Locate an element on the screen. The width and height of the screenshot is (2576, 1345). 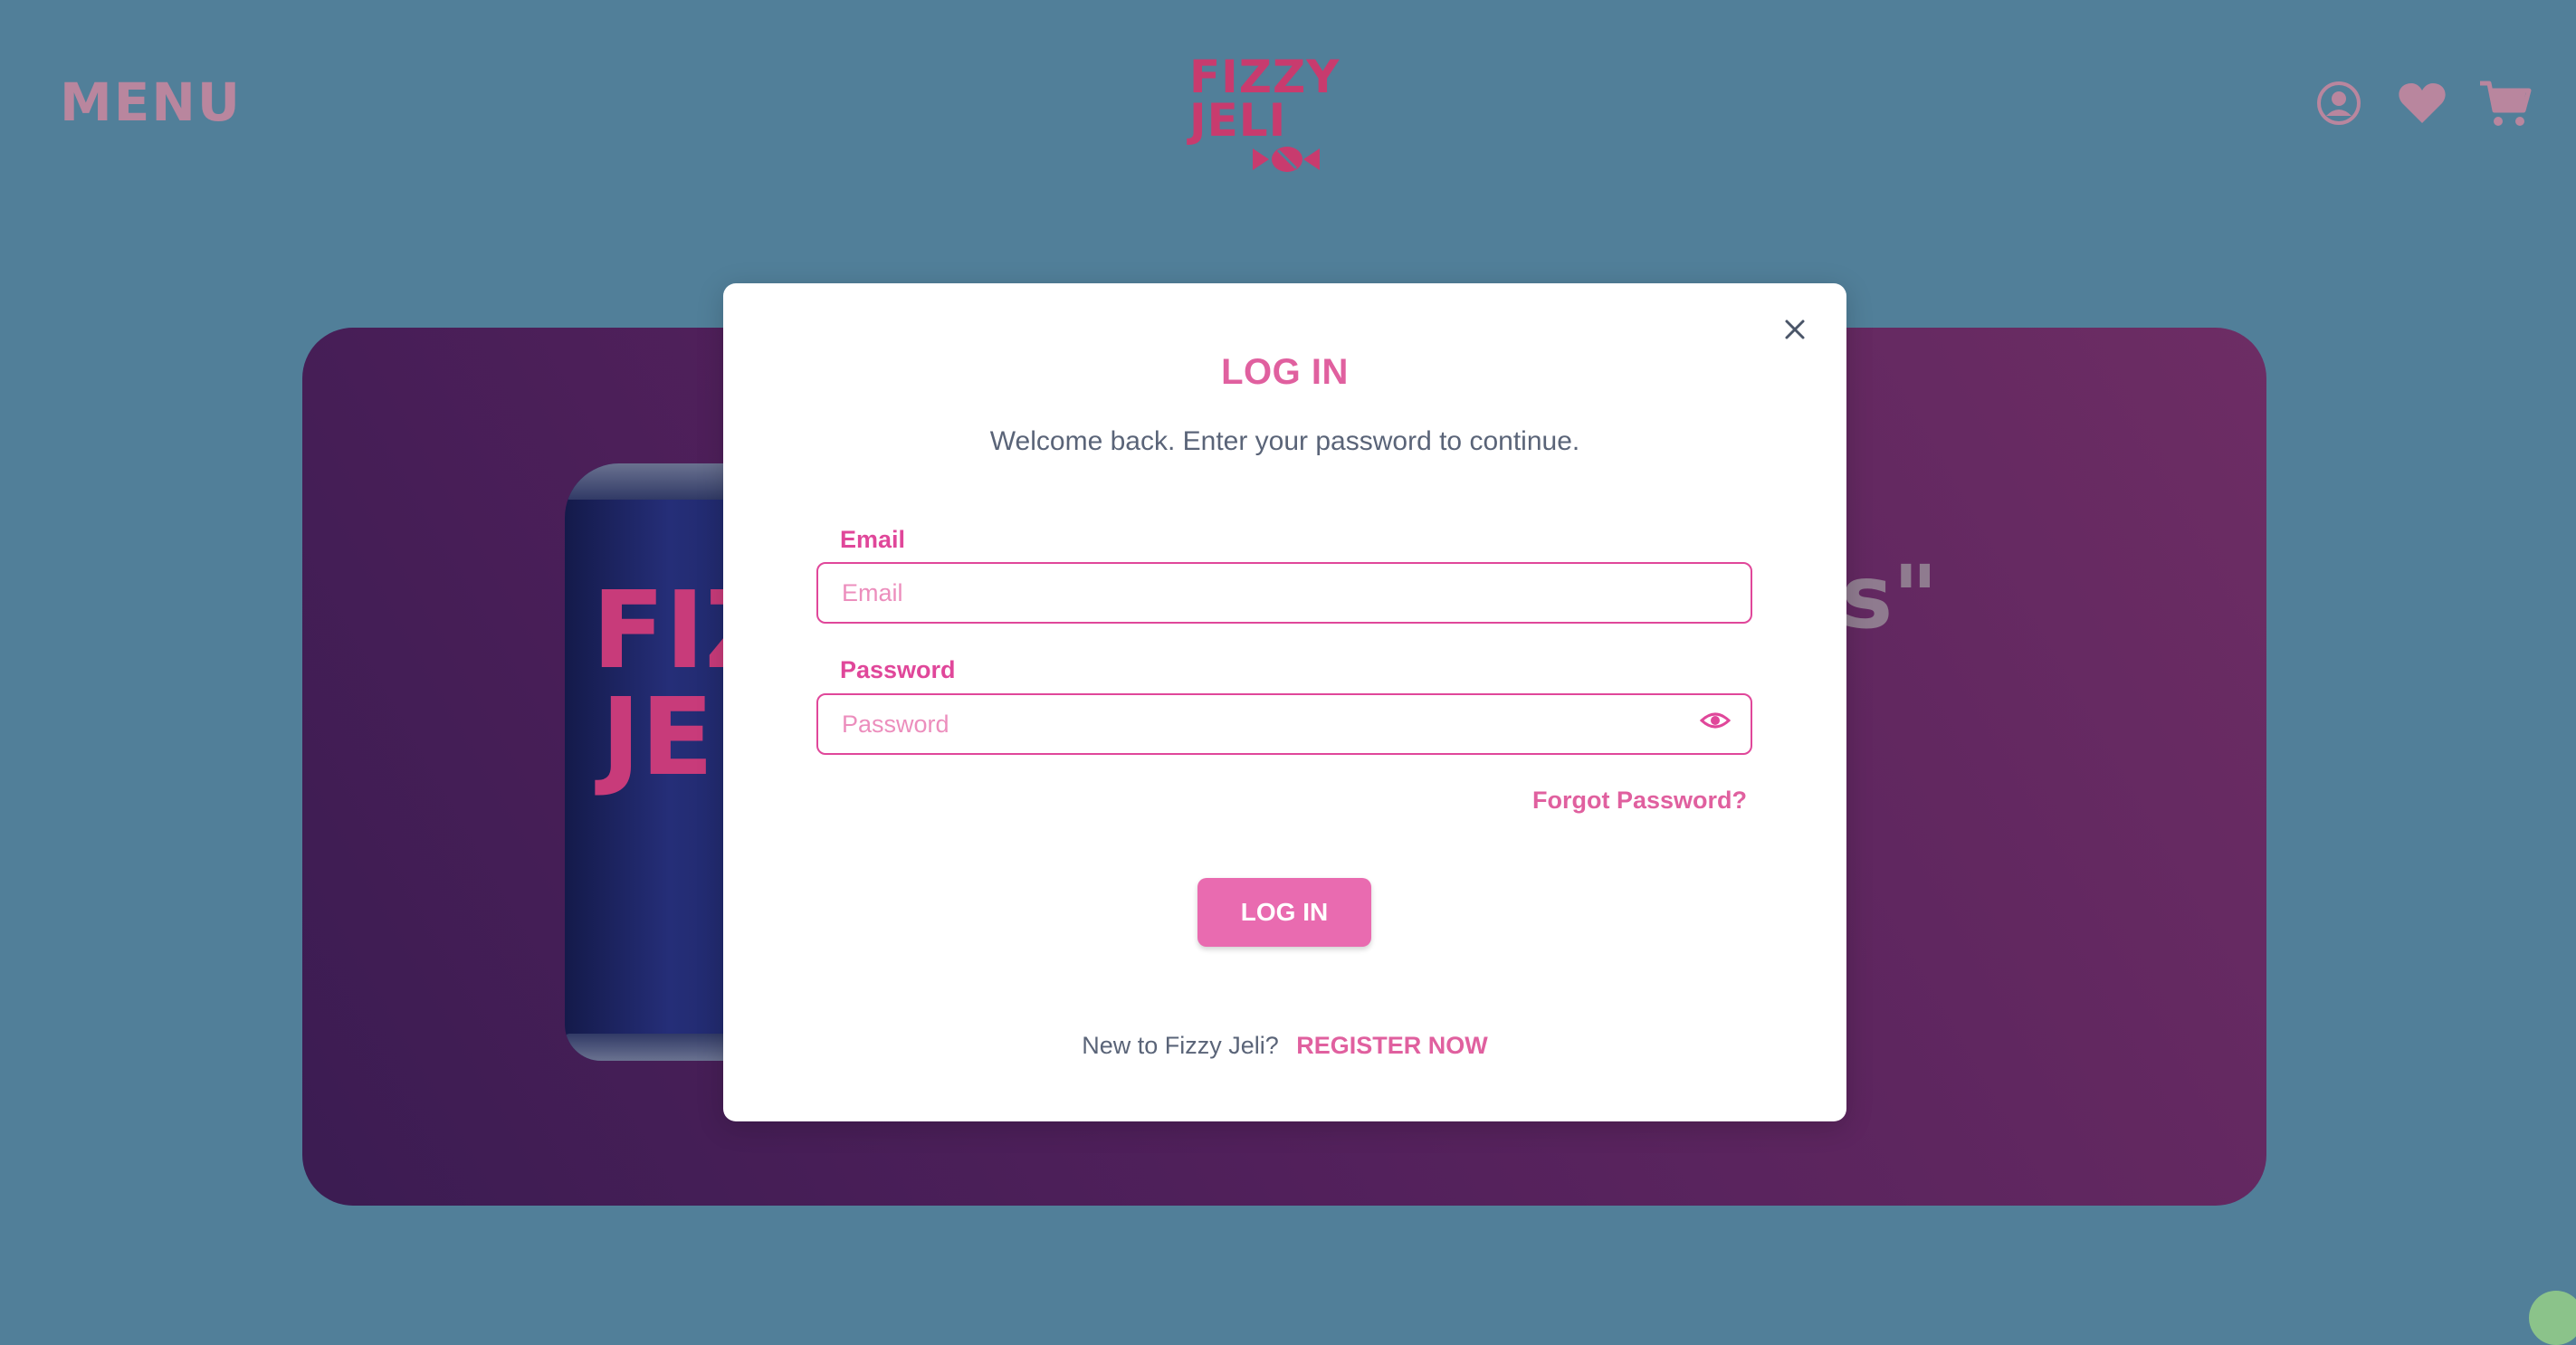
modal-title: LOG IN is located at coordinates (1285, 372).